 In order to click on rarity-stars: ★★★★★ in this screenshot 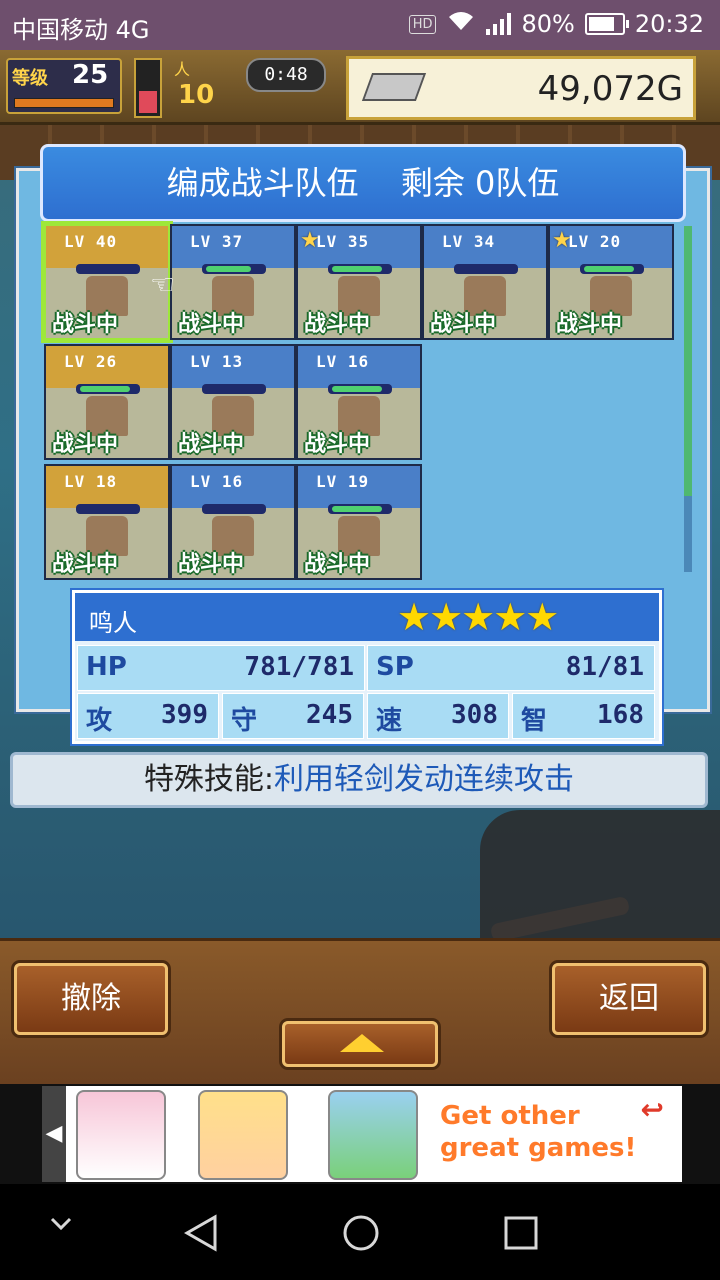, I will do `click(478, 617)`.